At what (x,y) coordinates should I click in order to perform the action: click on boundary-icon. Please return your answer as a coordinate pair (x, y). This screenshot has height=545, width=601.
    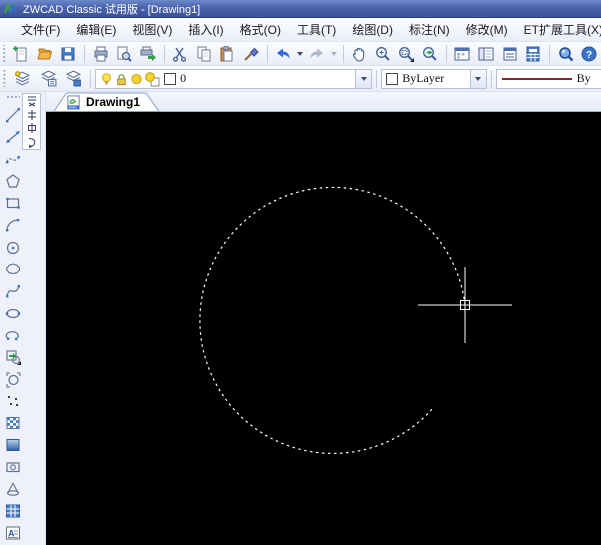
    Looking at the image, I should click on (13, 489).